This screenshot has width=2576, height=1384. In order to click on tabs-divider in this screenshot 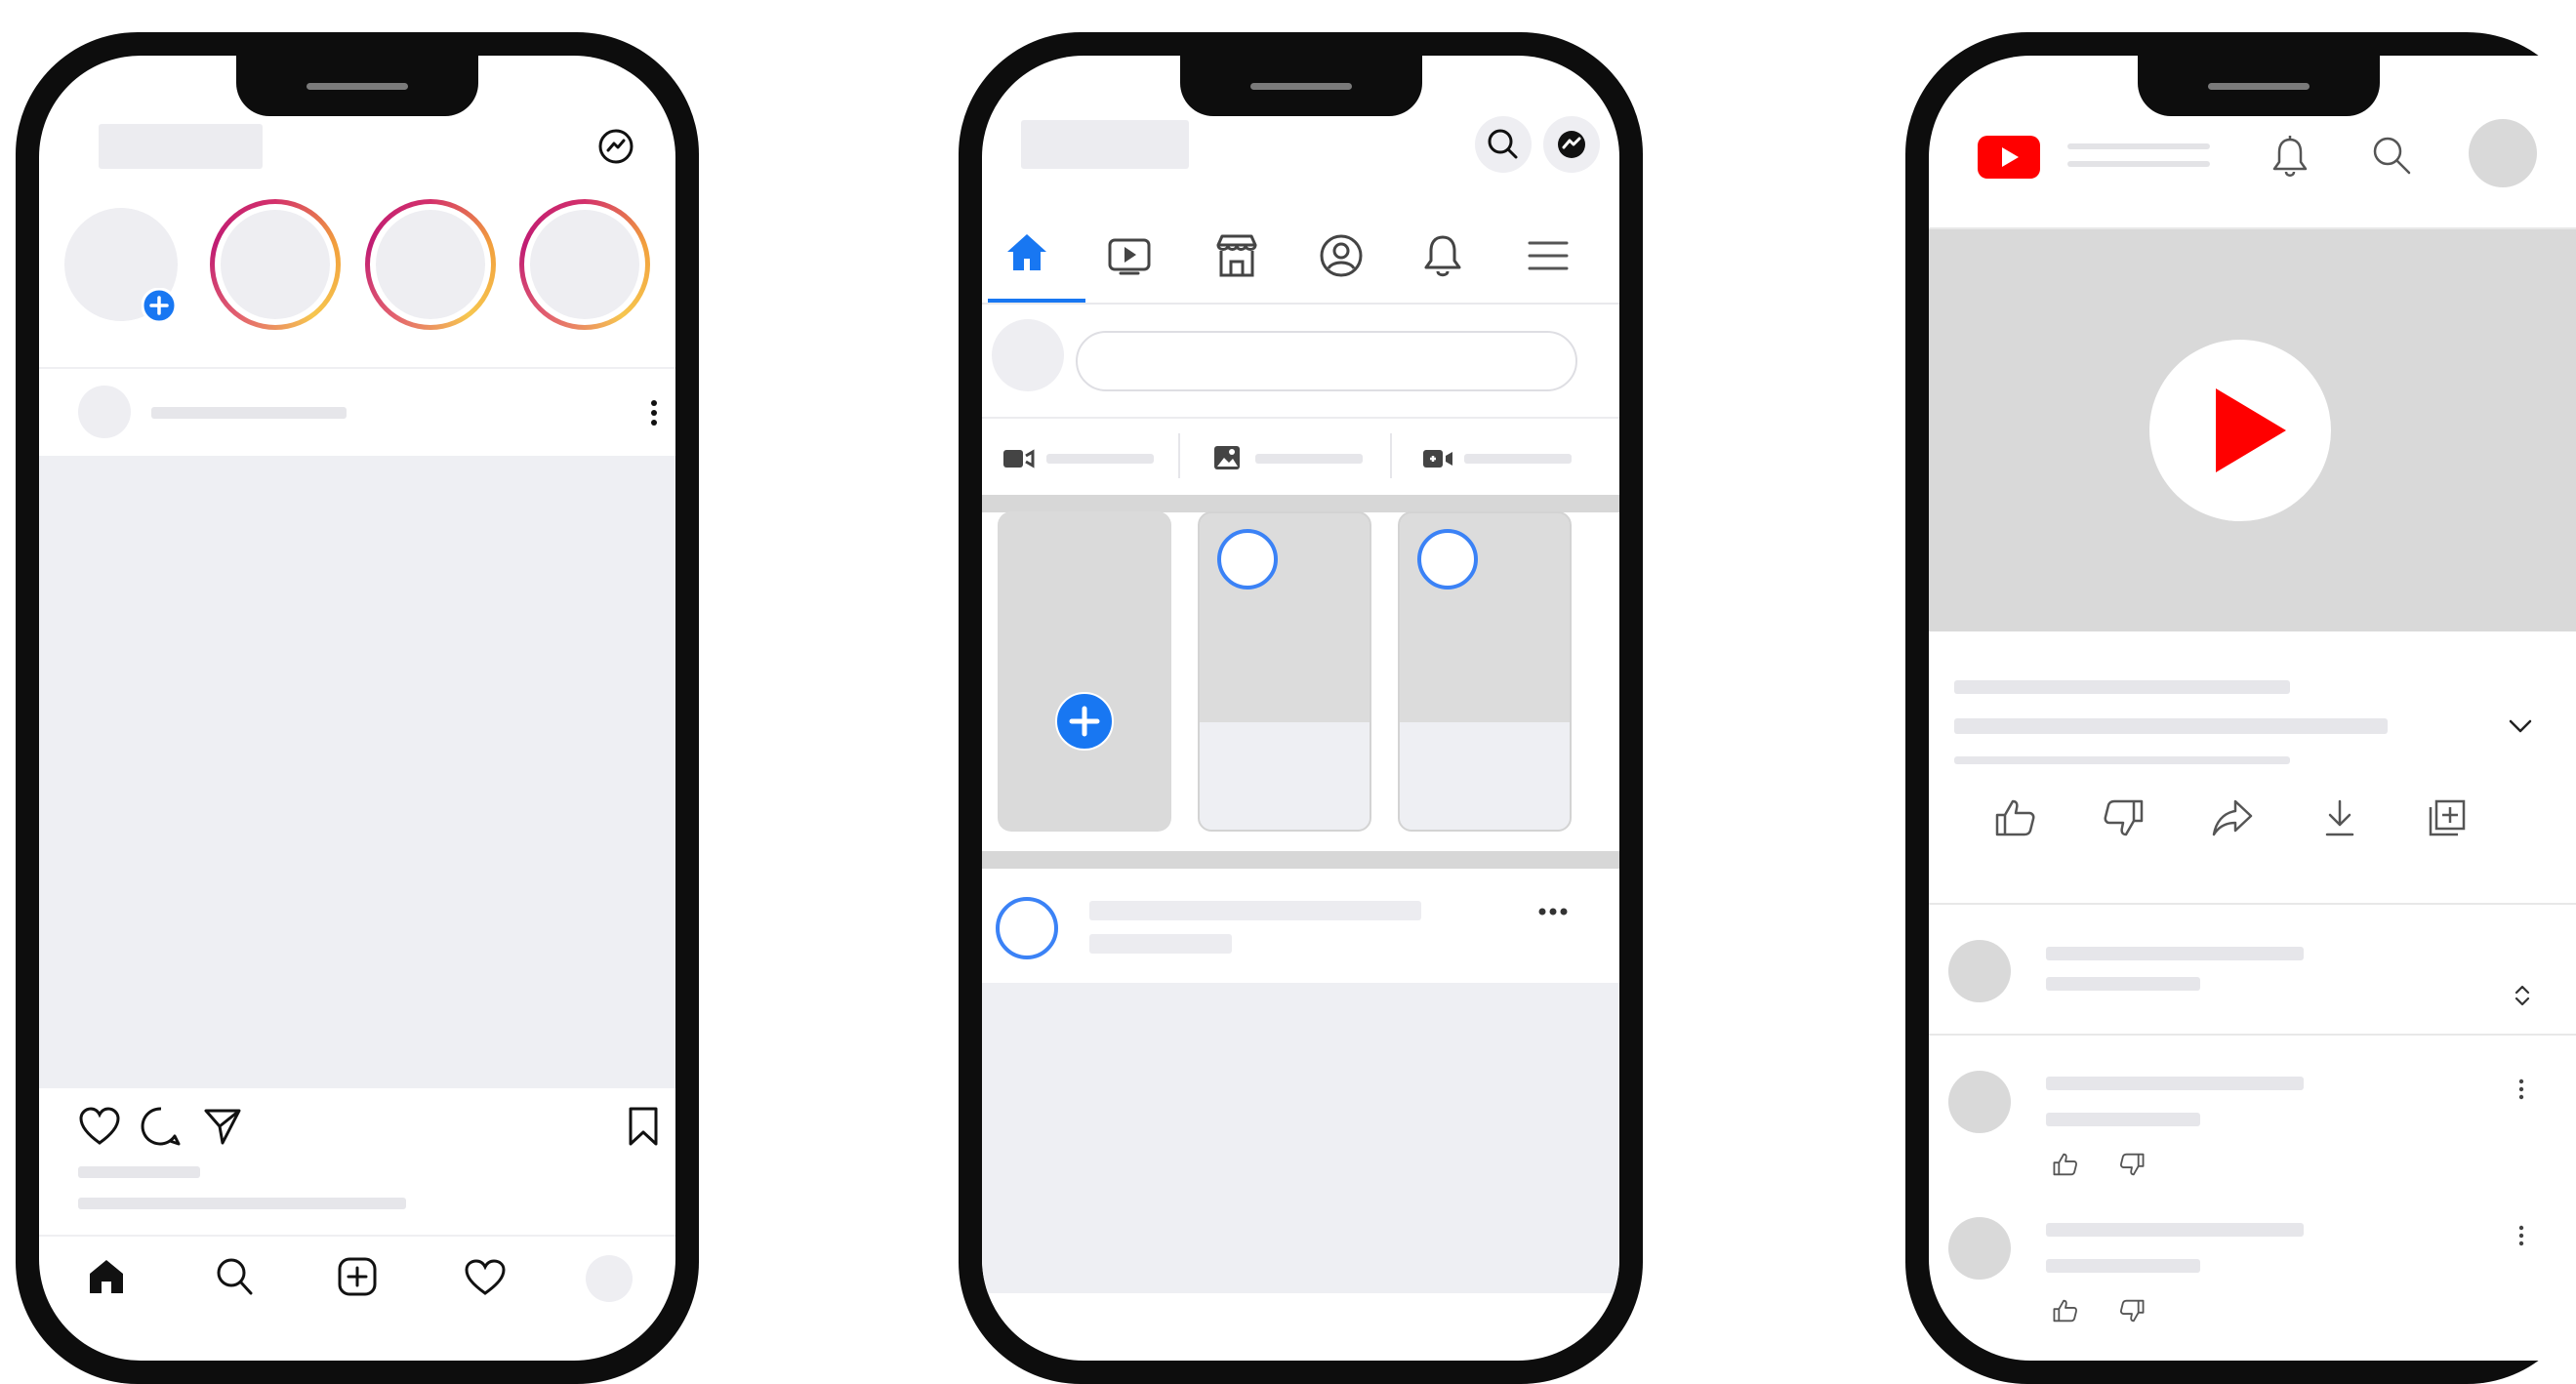, I will do `click(1300, 304)`.